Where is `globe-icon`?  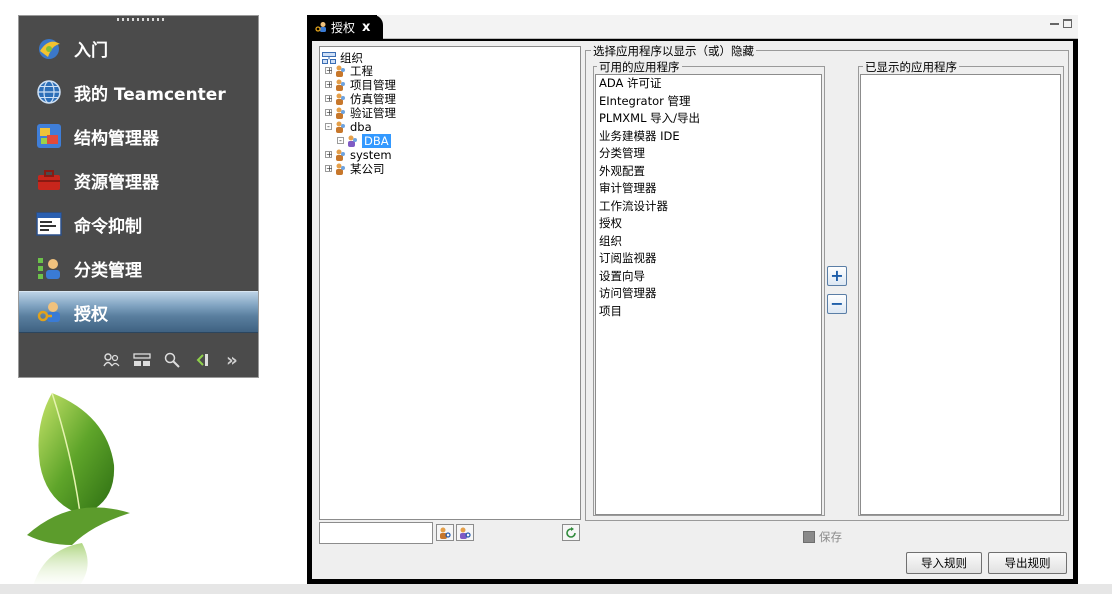 globe-icon is located at coordinates (49, 92).